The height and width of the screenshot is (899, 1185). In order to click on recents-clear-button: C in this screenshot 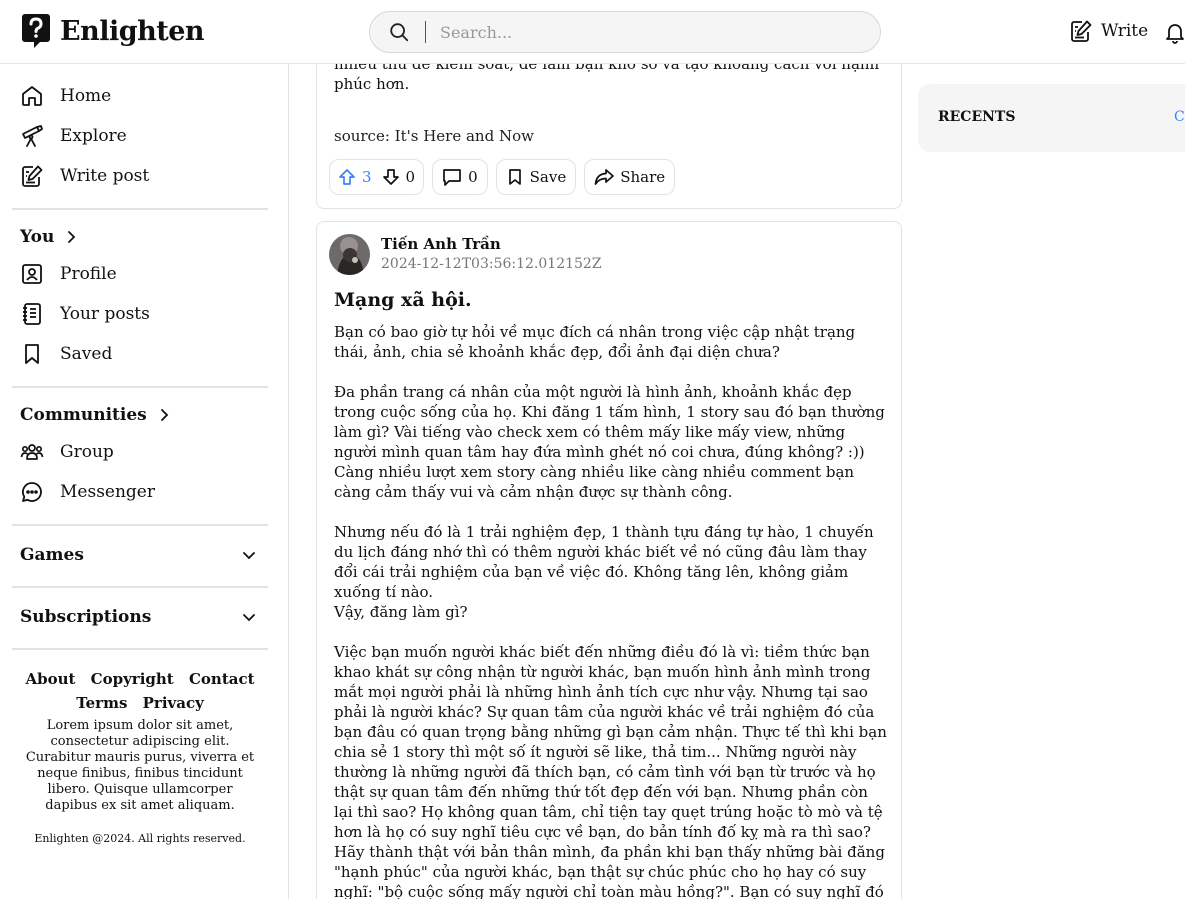, I will do `click(1179, 117)`.